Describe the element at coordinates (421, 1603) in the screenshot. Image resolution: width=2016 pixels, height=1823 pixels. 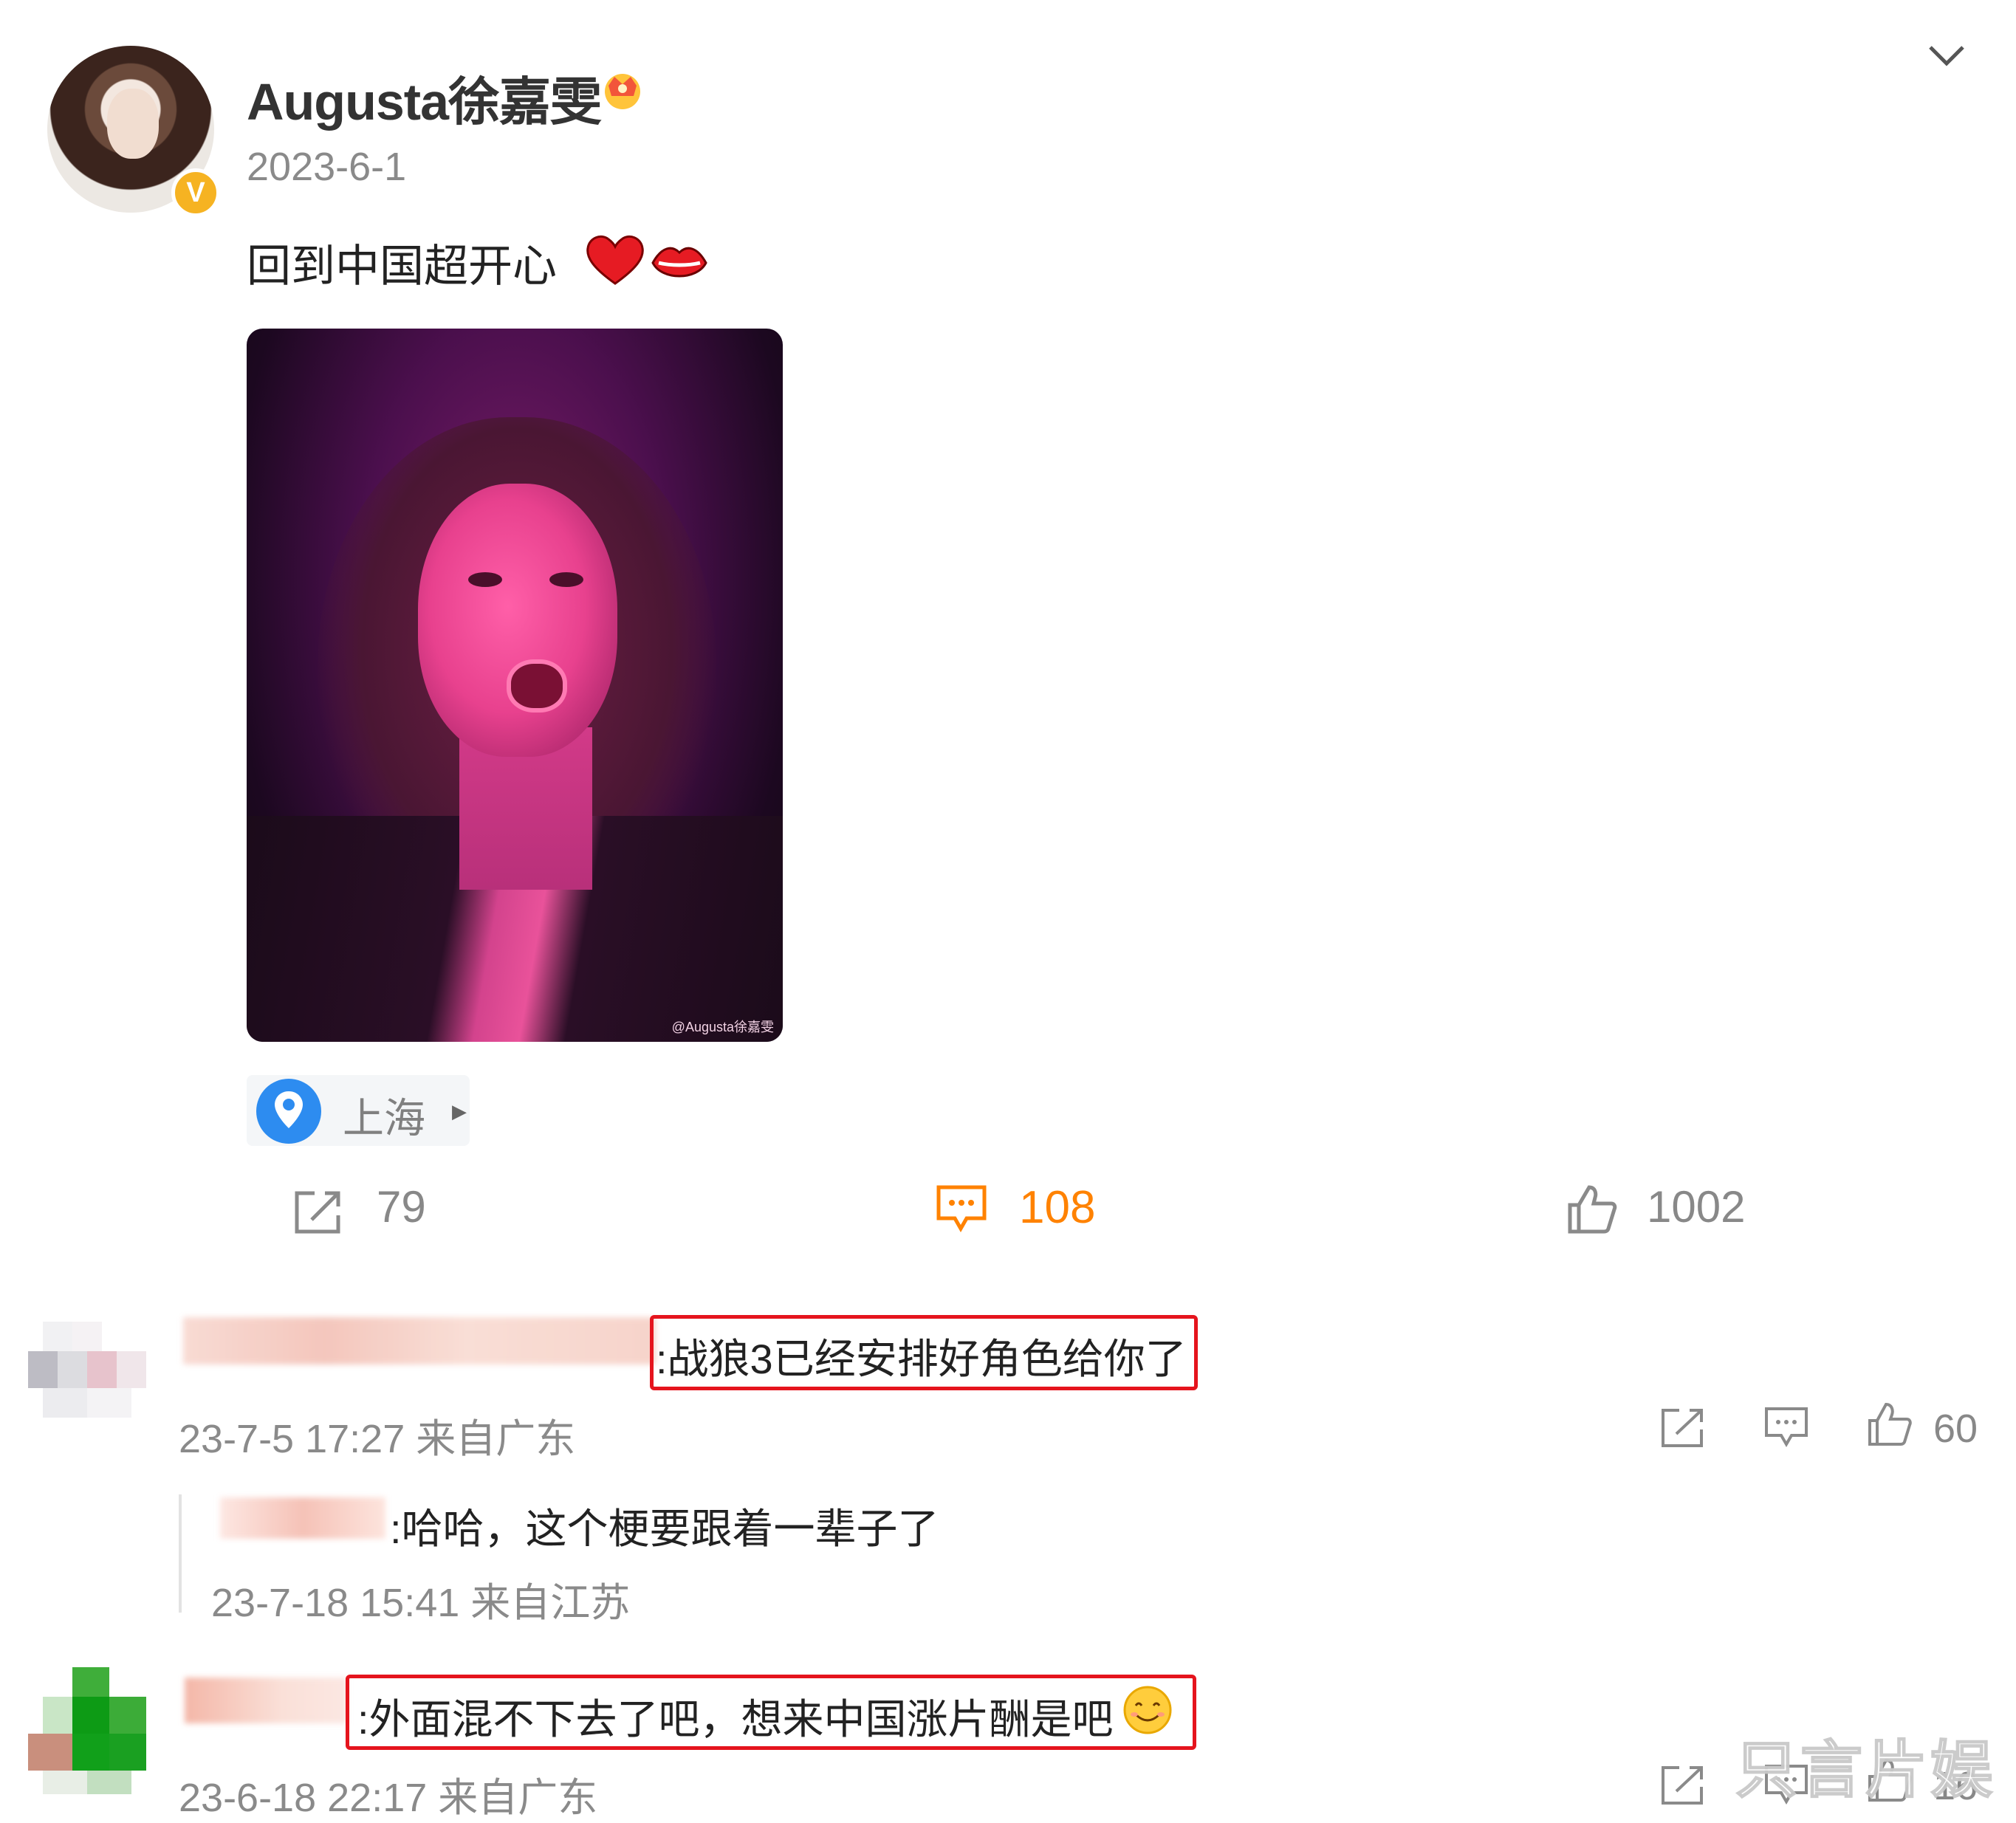
I see `reply-meta: 23-7-18 15:41 来自江苏` at that location.